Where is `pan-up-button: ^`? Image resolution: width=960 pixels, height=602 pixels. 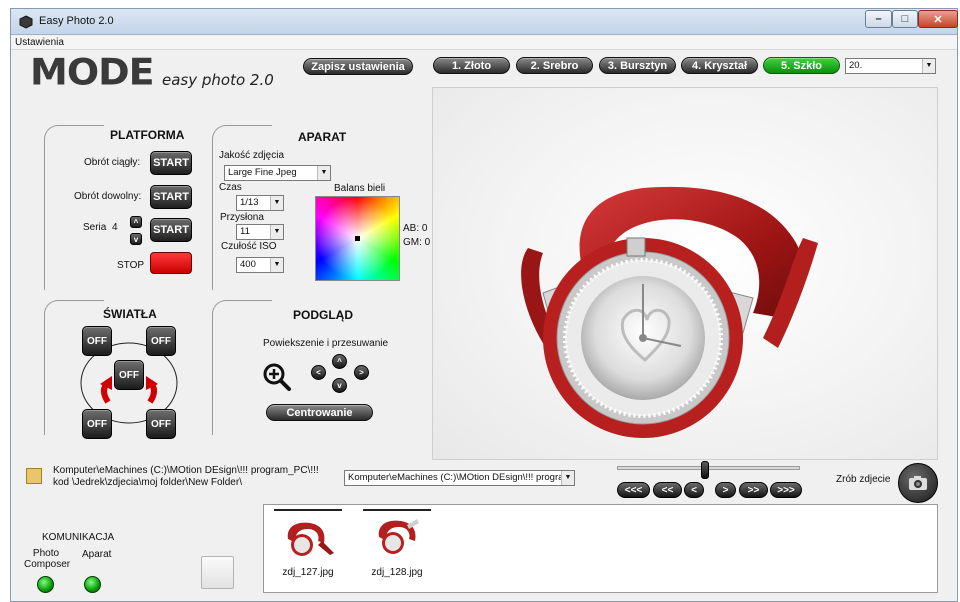 pan-up-button: ^ is located at coordinates (339, 361).